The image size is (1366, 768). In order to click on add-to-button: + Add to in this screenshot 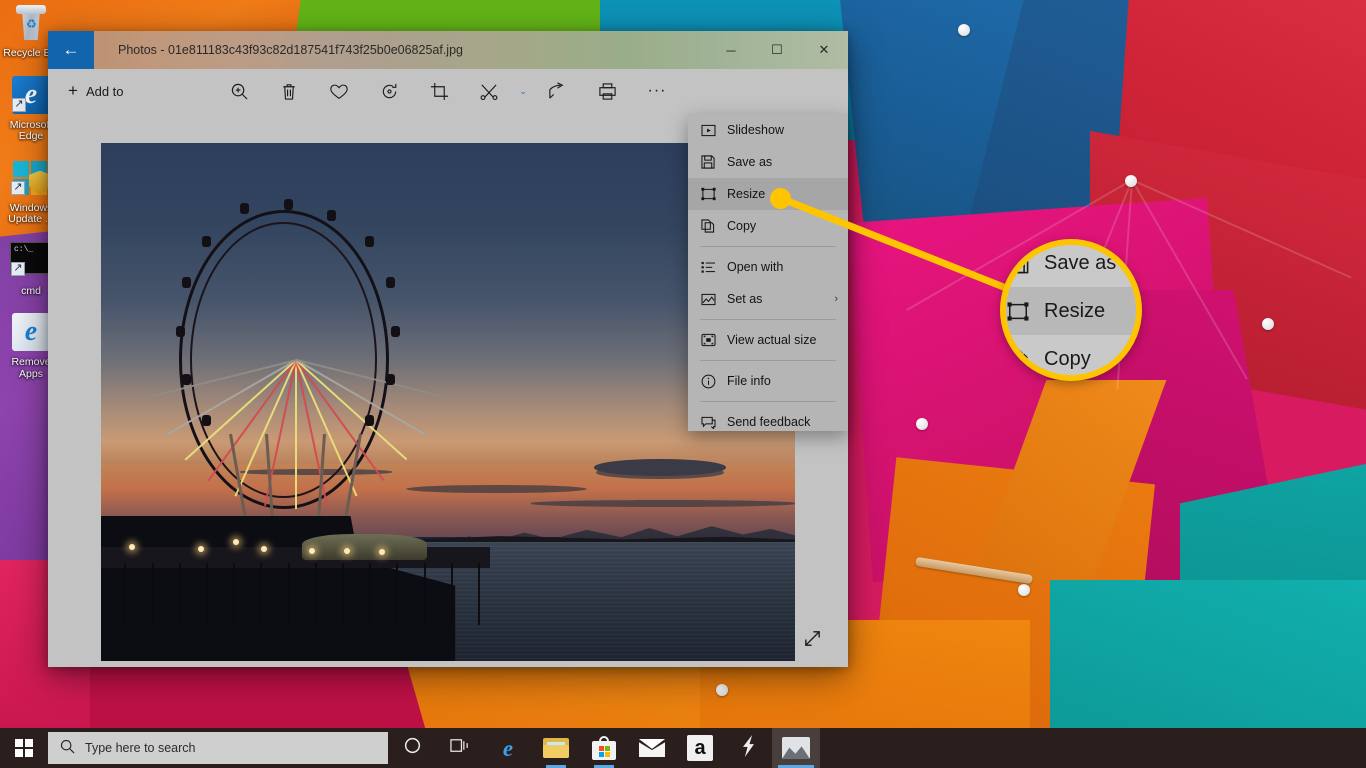, I will do `click(96, 91)`.